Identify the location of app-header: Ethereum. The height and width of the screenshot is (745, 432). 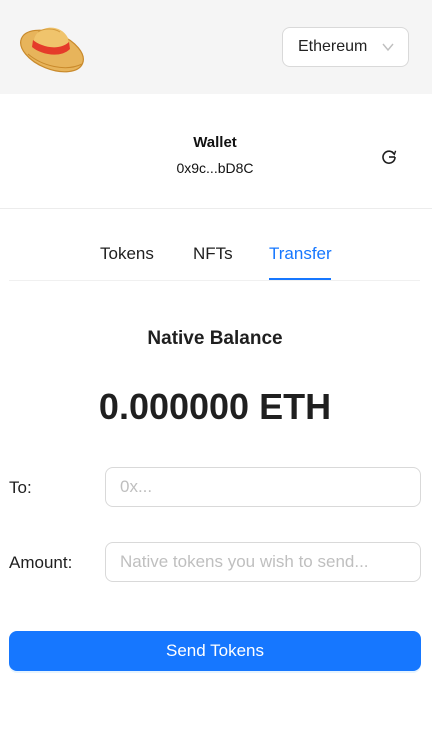
(216, 47).